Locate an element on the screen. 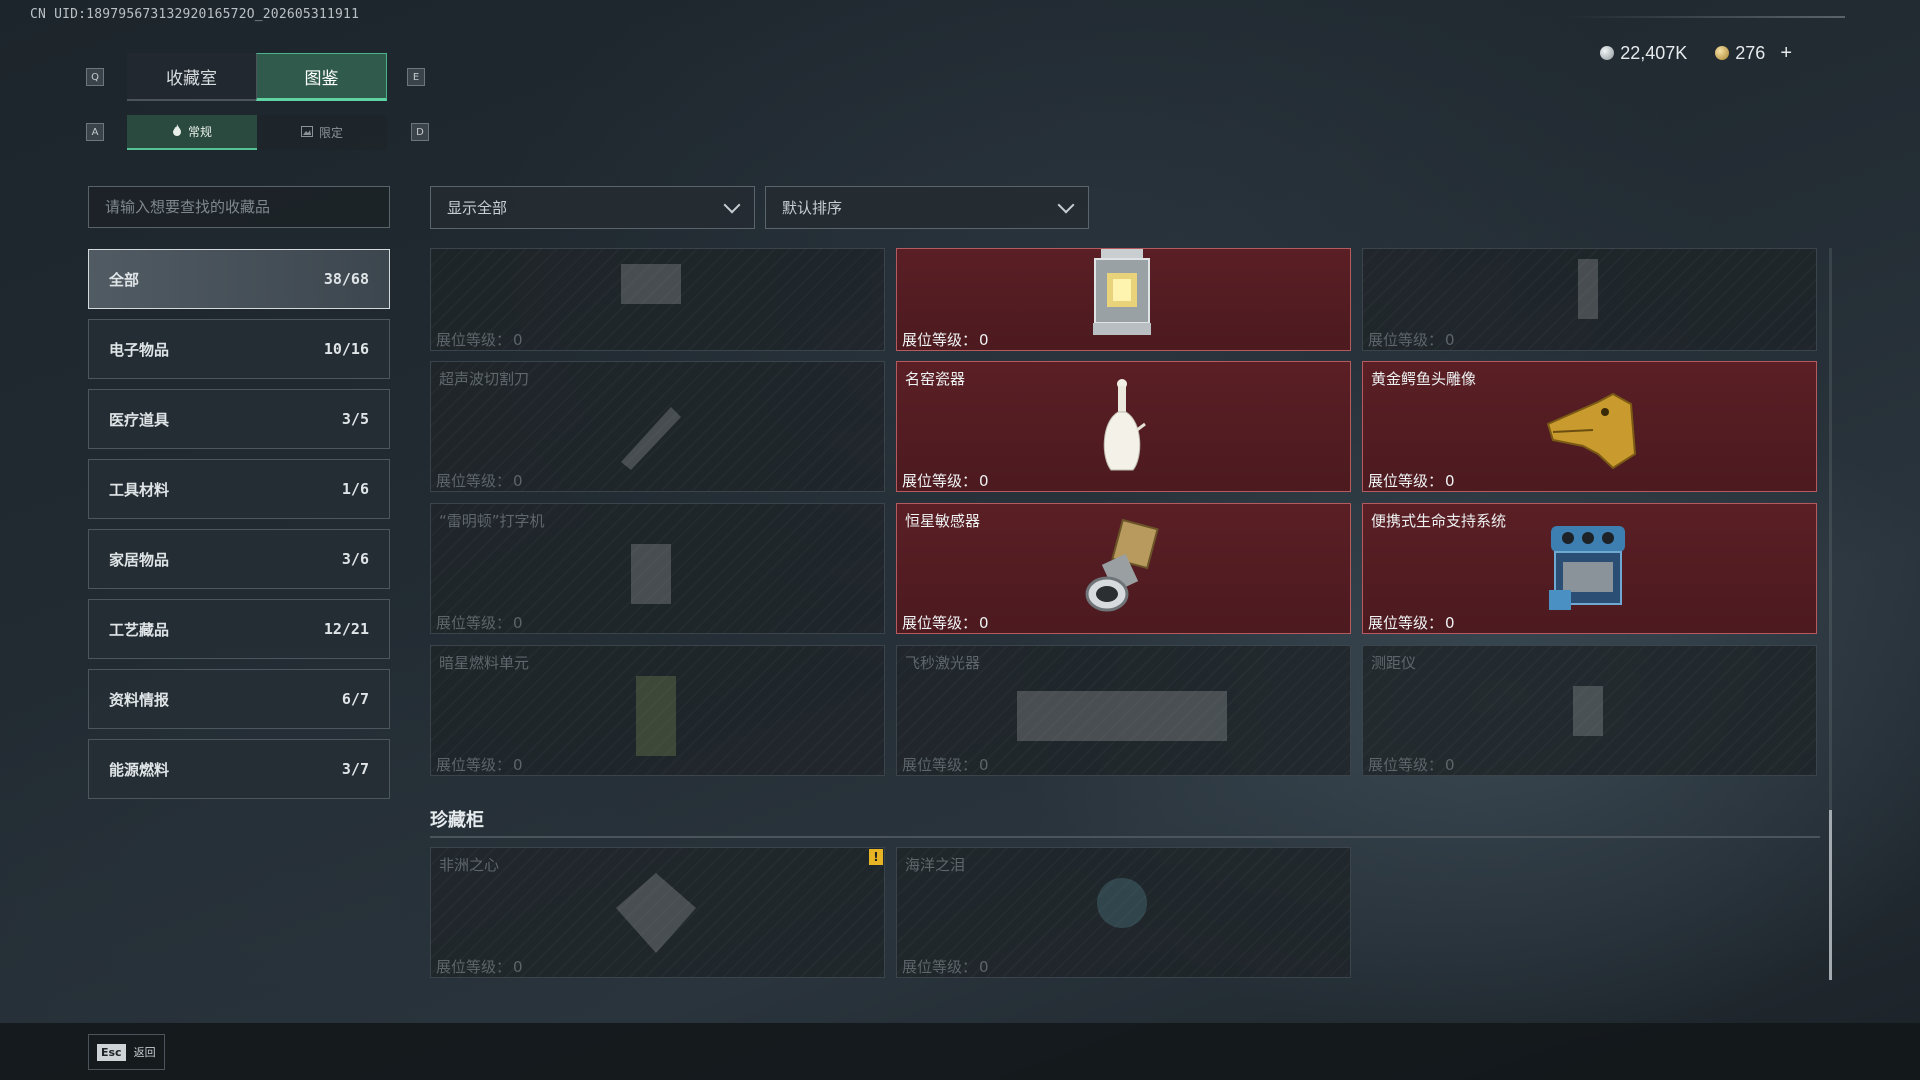  main-tabs: 收藏室 图鉴 is located at coordinates (257, 77).